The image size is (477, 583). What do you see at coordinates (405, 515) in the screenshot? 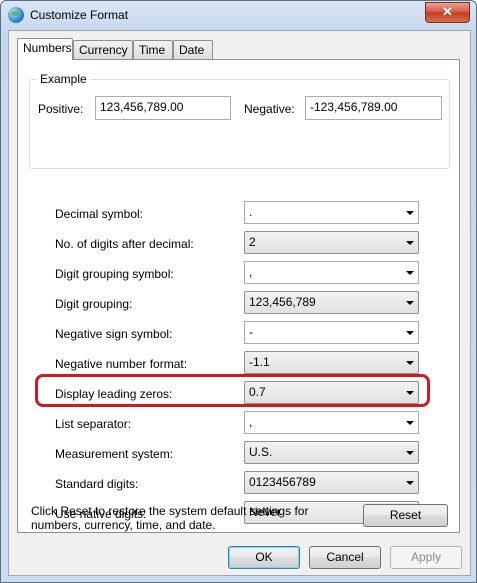
I see `reset-button: Reset` at bounding box center [405, 515].